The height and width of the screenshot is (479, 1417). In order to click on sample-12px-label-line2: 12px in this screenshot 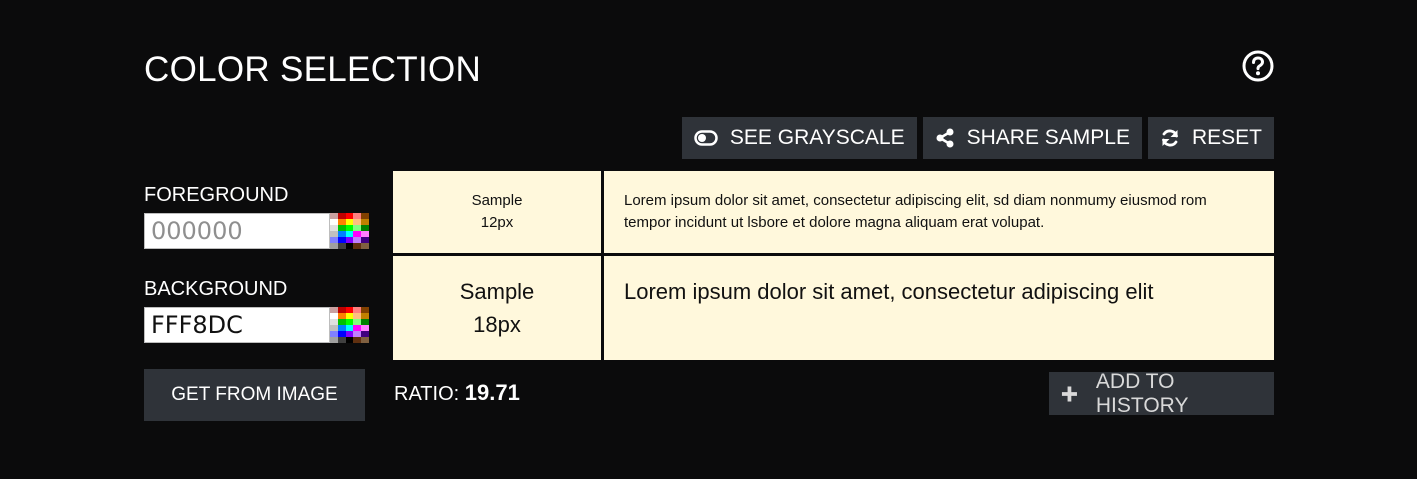, I will do `click(497, 222)`.